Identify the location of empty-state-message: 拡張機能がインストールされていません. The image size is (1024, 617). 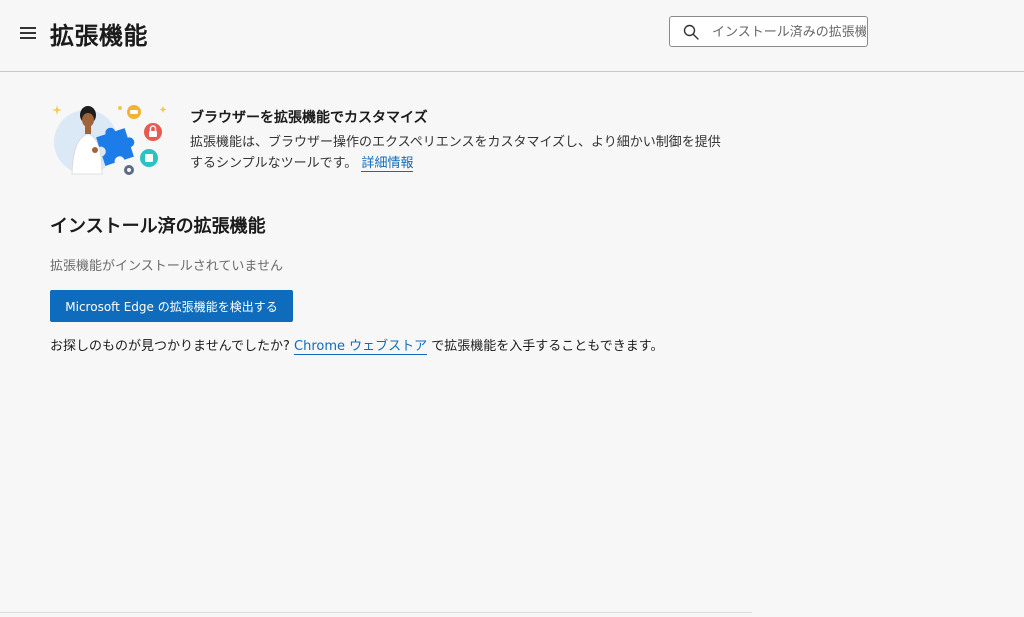
(166, 266).